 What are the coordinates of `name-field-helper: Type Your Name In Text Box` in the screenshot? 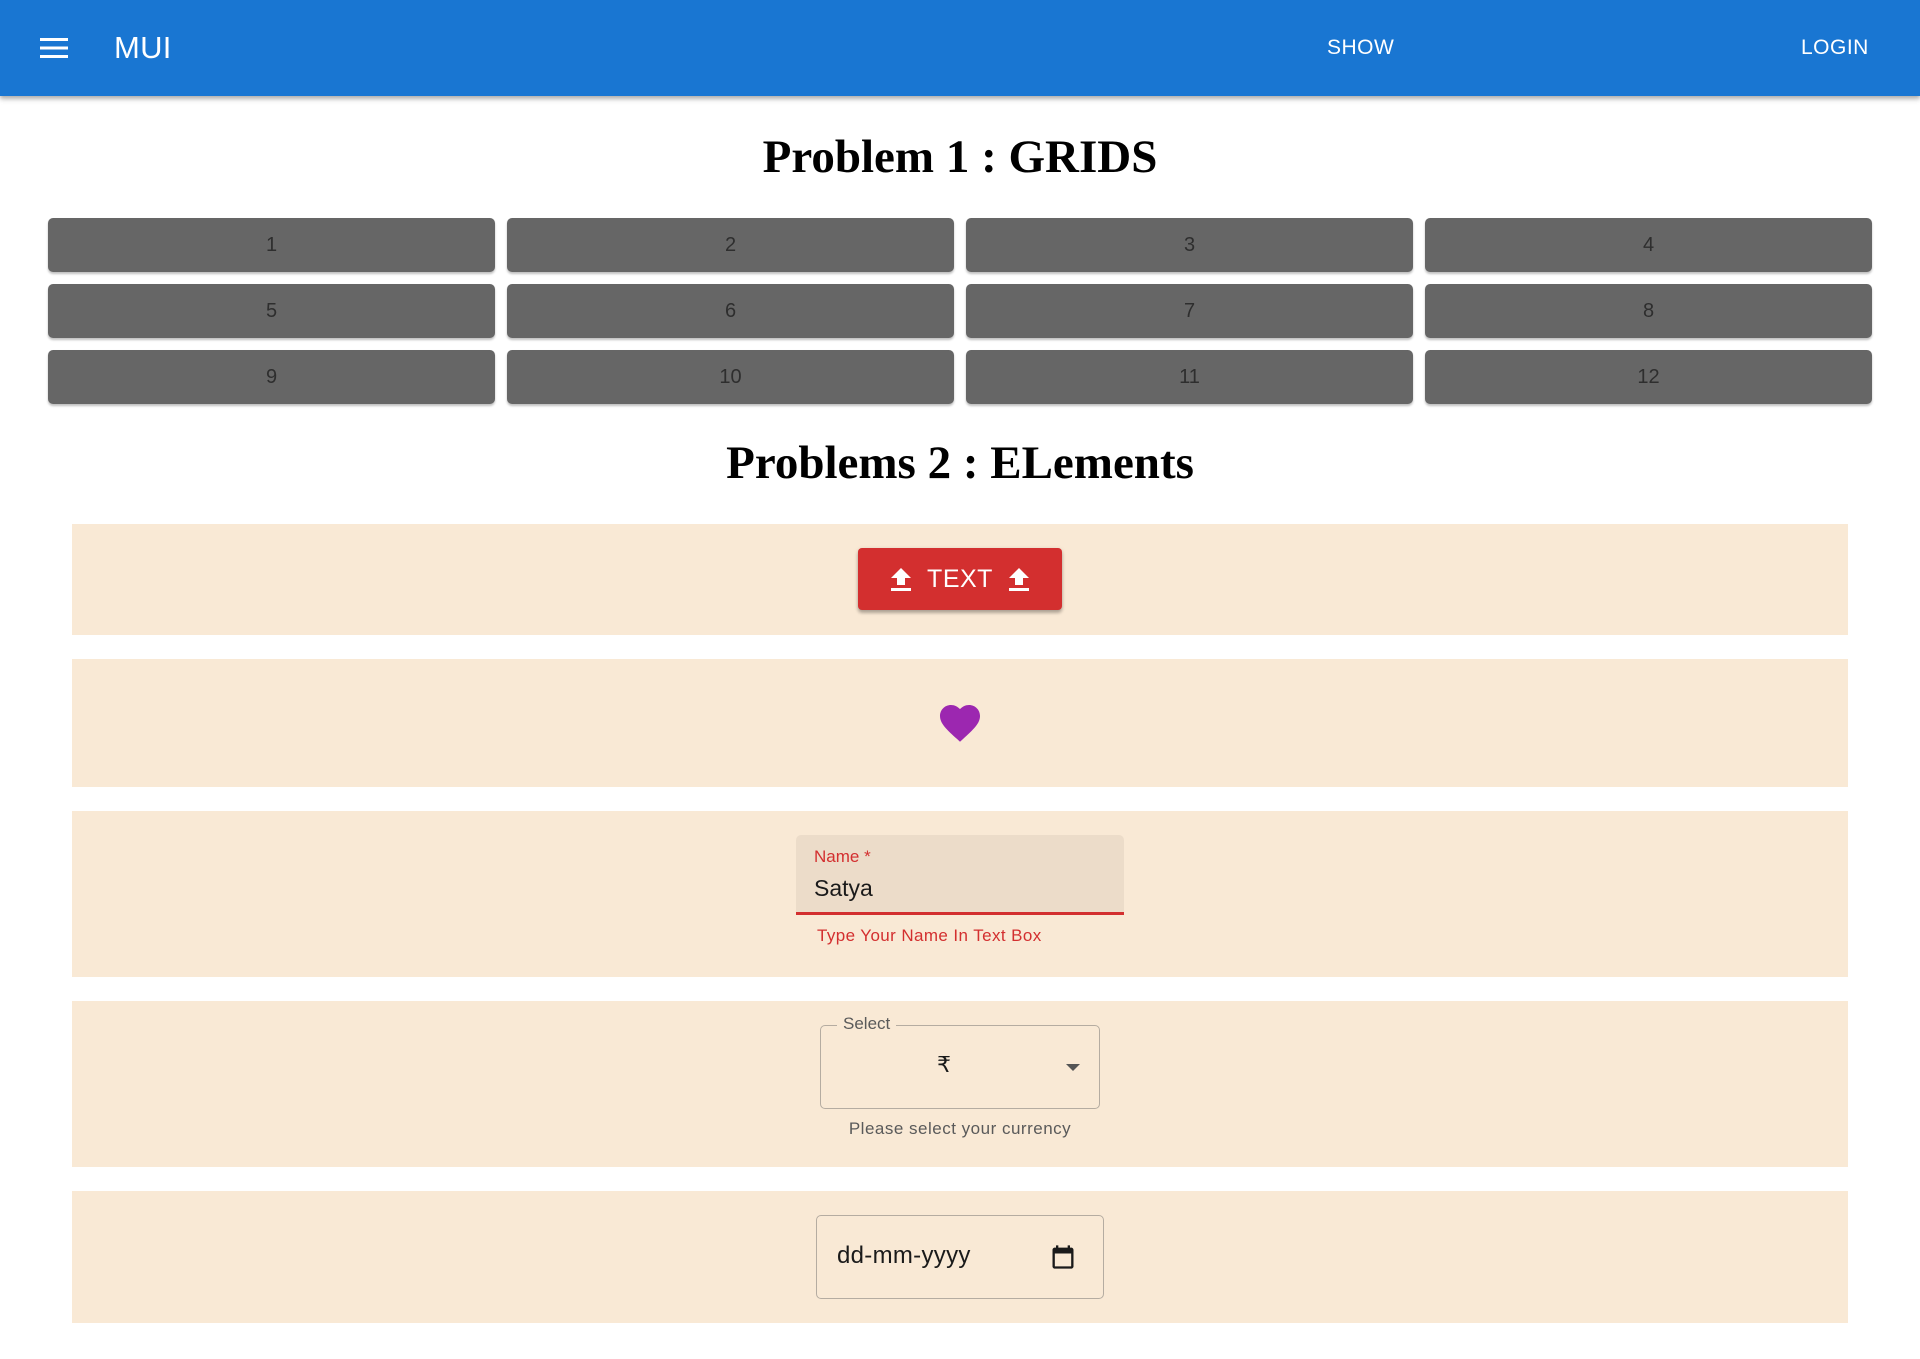 It's located at (929, 935).